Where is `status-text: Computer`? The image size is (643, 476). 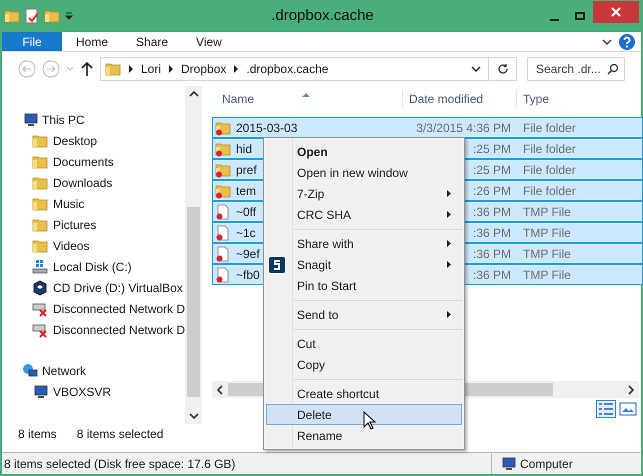 status-text: Computer is located at coordinates (546, 464).